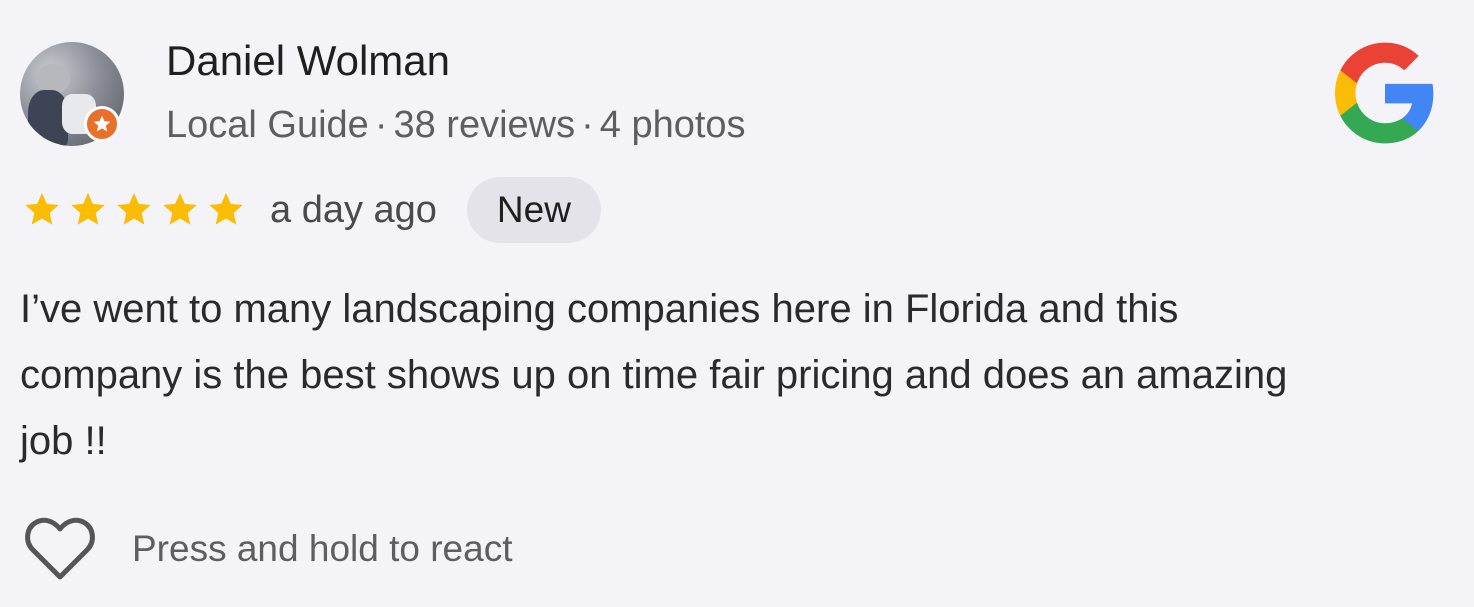  I want to click on heart-outline-icon, so click(60, 549).